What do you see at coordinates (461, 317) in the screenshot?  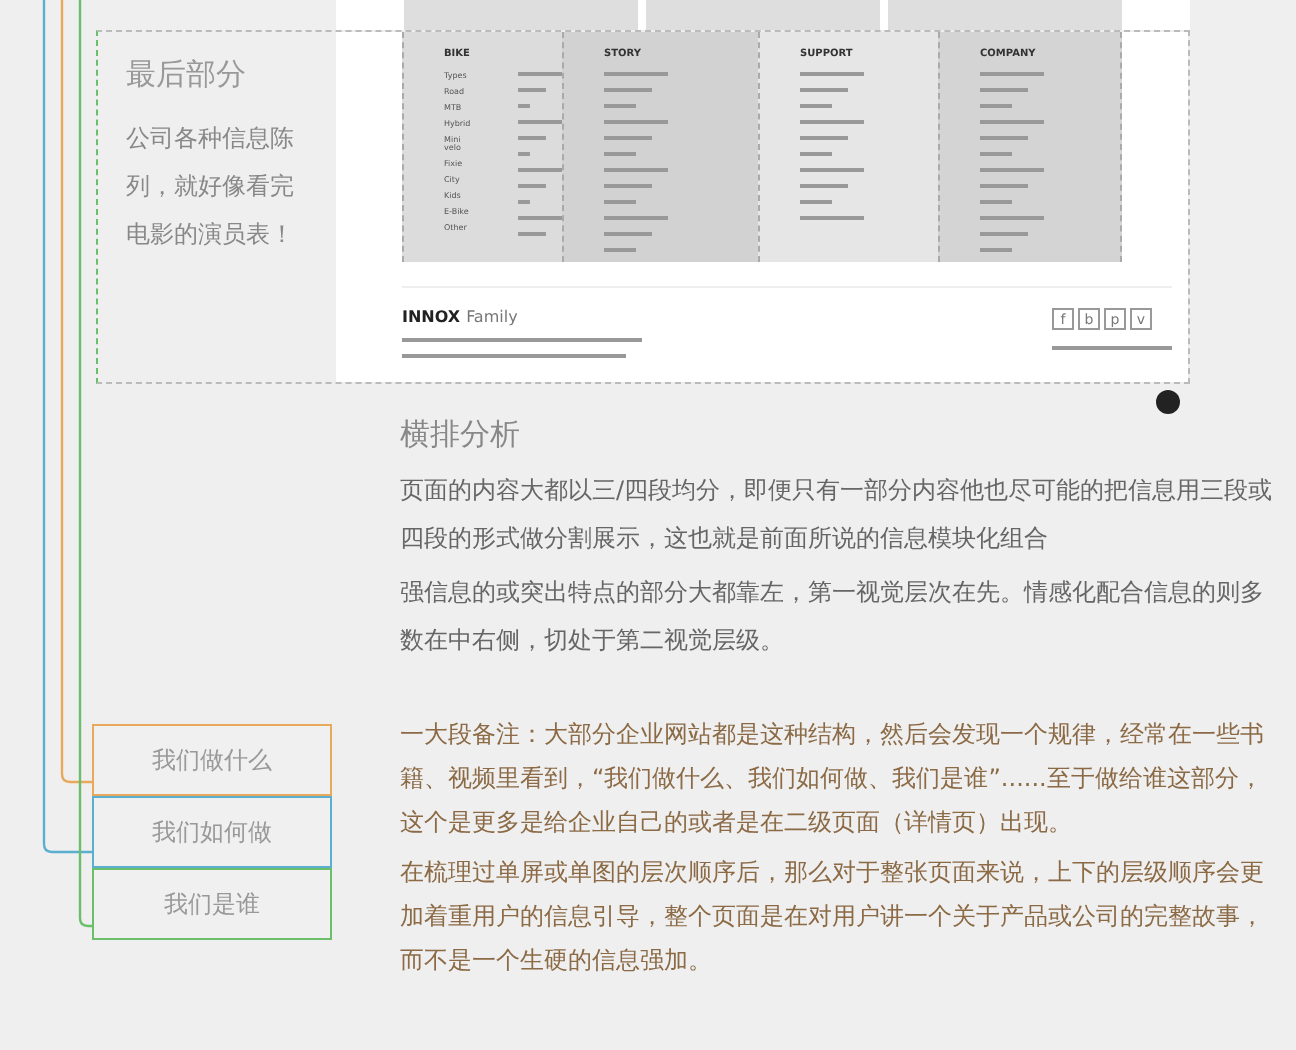 I see `brand-logo: INNOX Family` at bounding box center [461, 317].